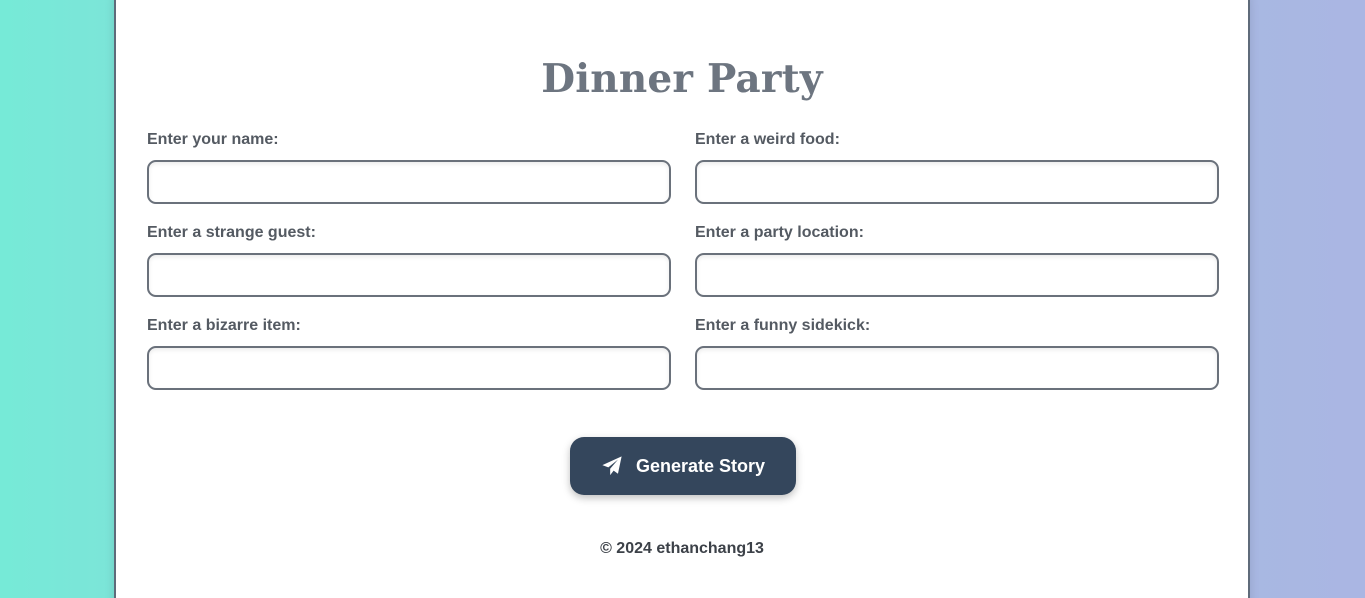 The height and width of the screenshot is (598, 1365). I want to click on party-location-field: Enter a party location:, so click(957, 260).